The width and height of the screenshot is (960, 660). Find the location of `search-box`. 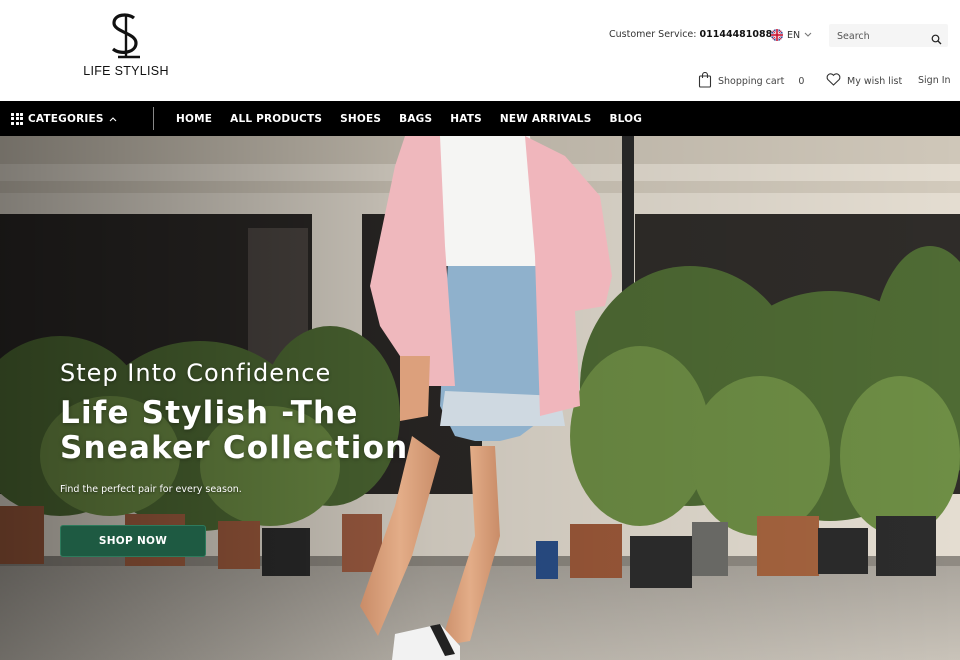

search-box is located at coordinates (888, 36).